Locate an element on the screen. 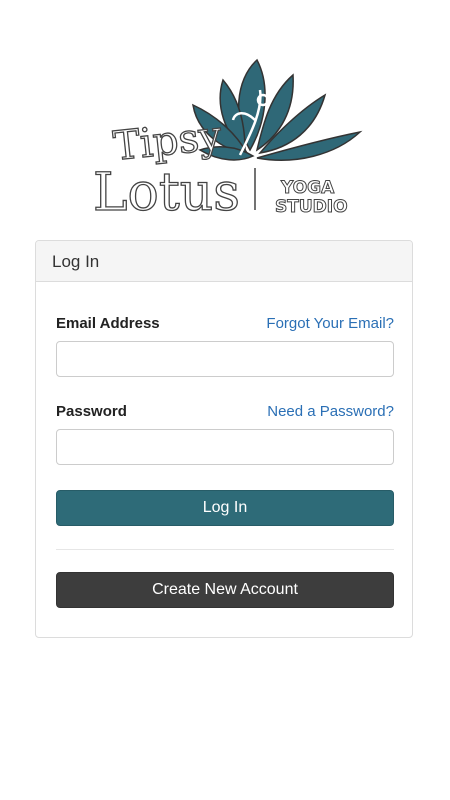 Image resolution: width=450 pixels, height=800 pixels. email-label-row: Email Address Forgot Your Email? is located at coordinates (225, 323).